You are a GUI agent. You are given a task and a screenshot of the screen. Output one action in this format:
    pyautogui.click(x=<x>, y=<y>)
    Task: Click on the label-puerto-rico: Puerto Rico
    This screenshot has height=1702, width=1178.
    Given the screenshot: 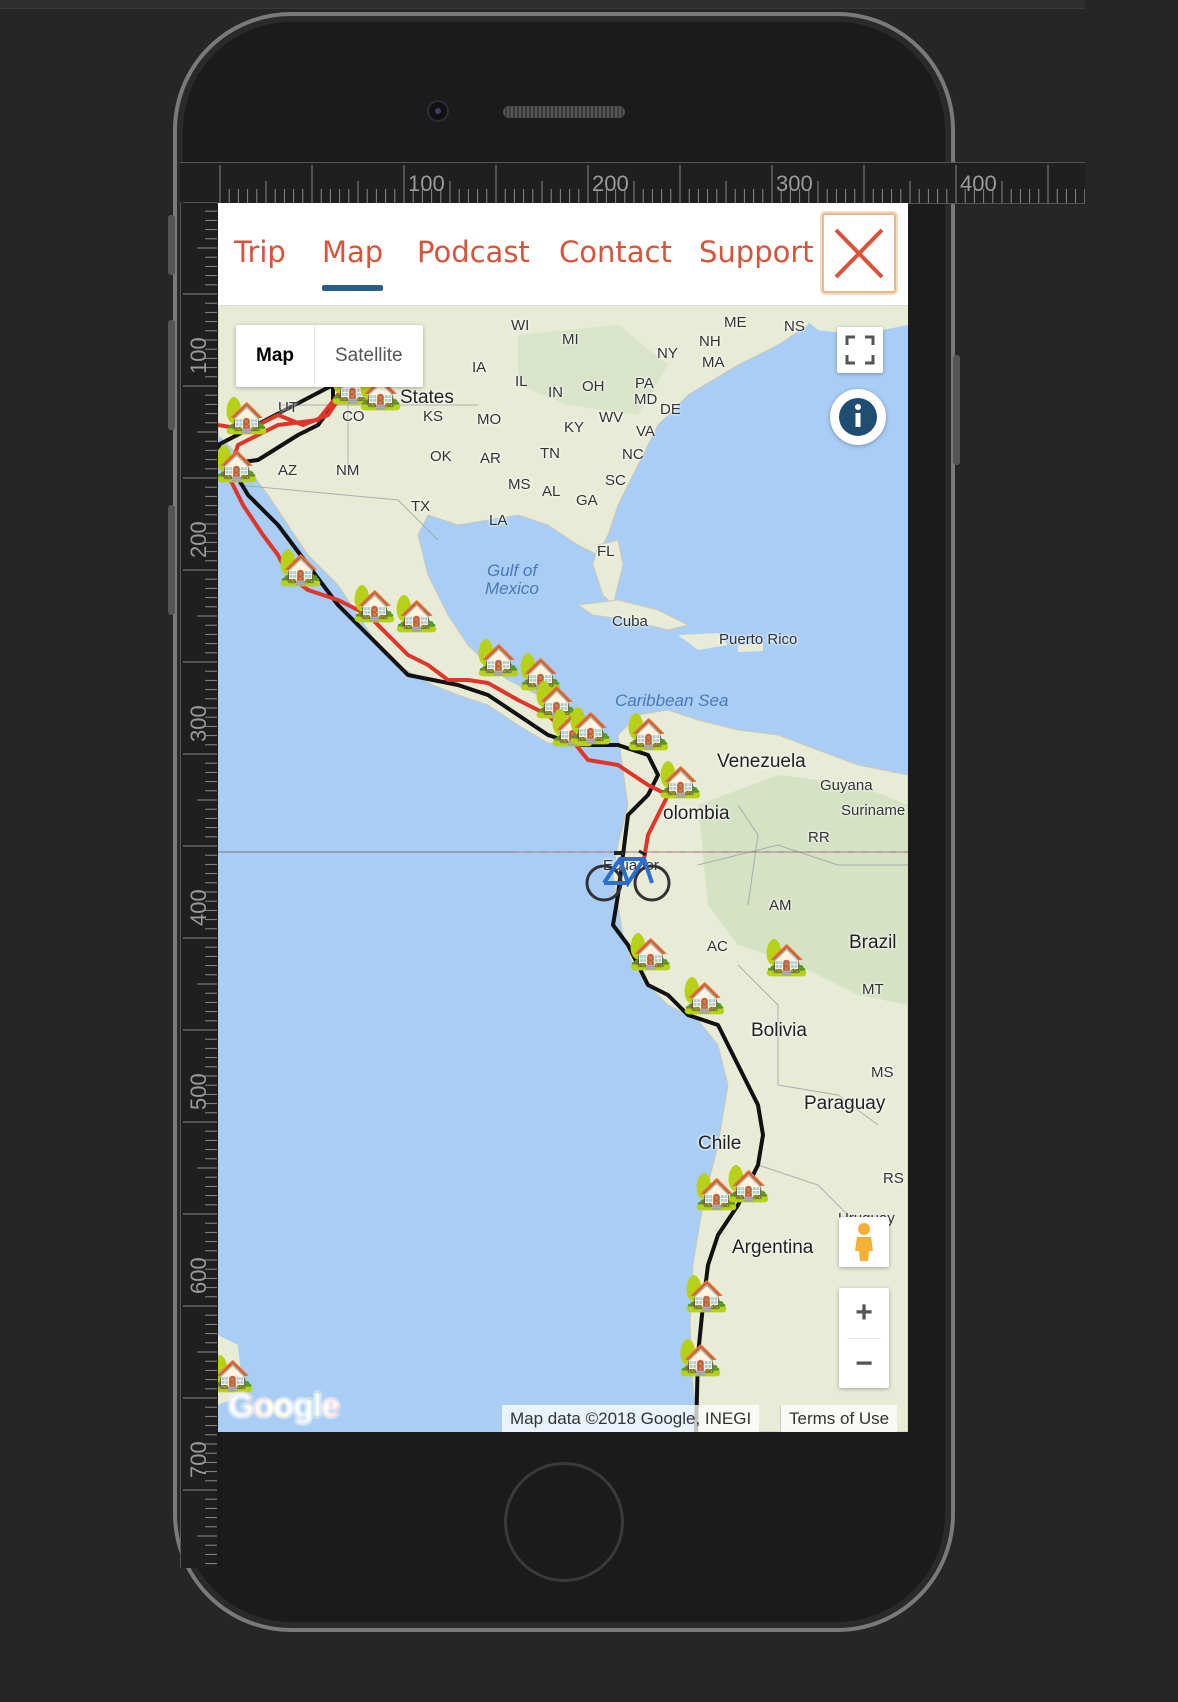 What is the action you would take?
    pyautogui.click(x=758, y=639)
    